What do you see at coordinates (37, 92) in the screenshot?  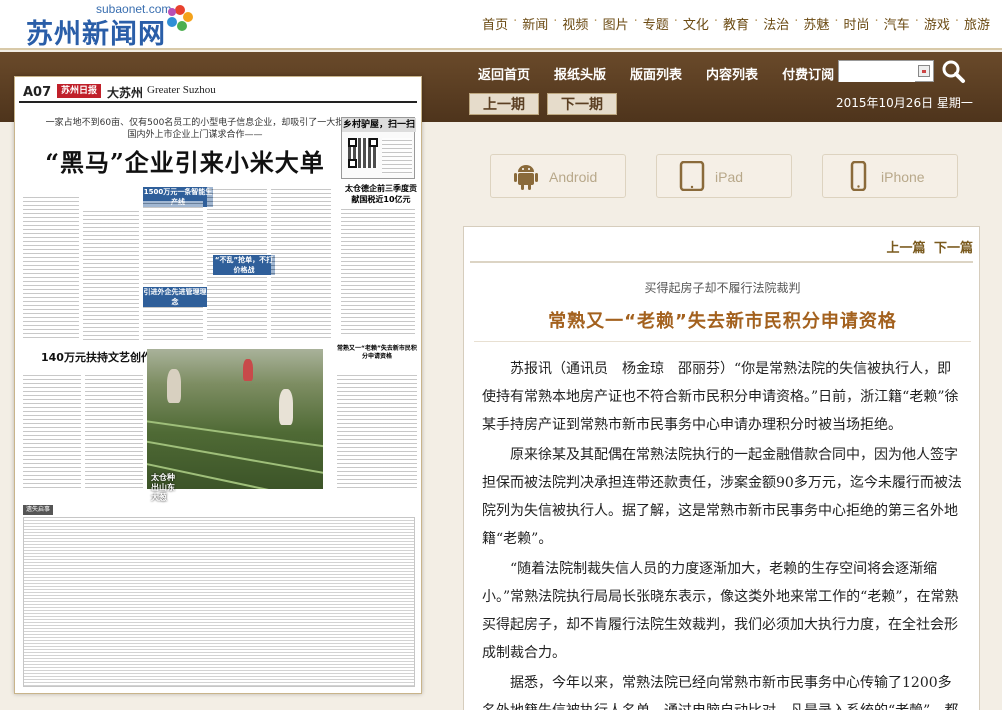 I see `page-number: A07` at bounding box center [37, 92].